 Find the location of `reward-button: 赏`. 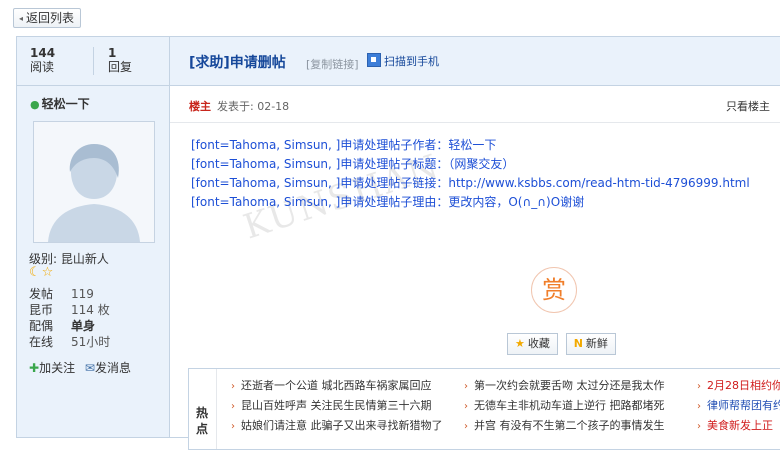

reward-button: 赏 is located at coordinates (554, 290).